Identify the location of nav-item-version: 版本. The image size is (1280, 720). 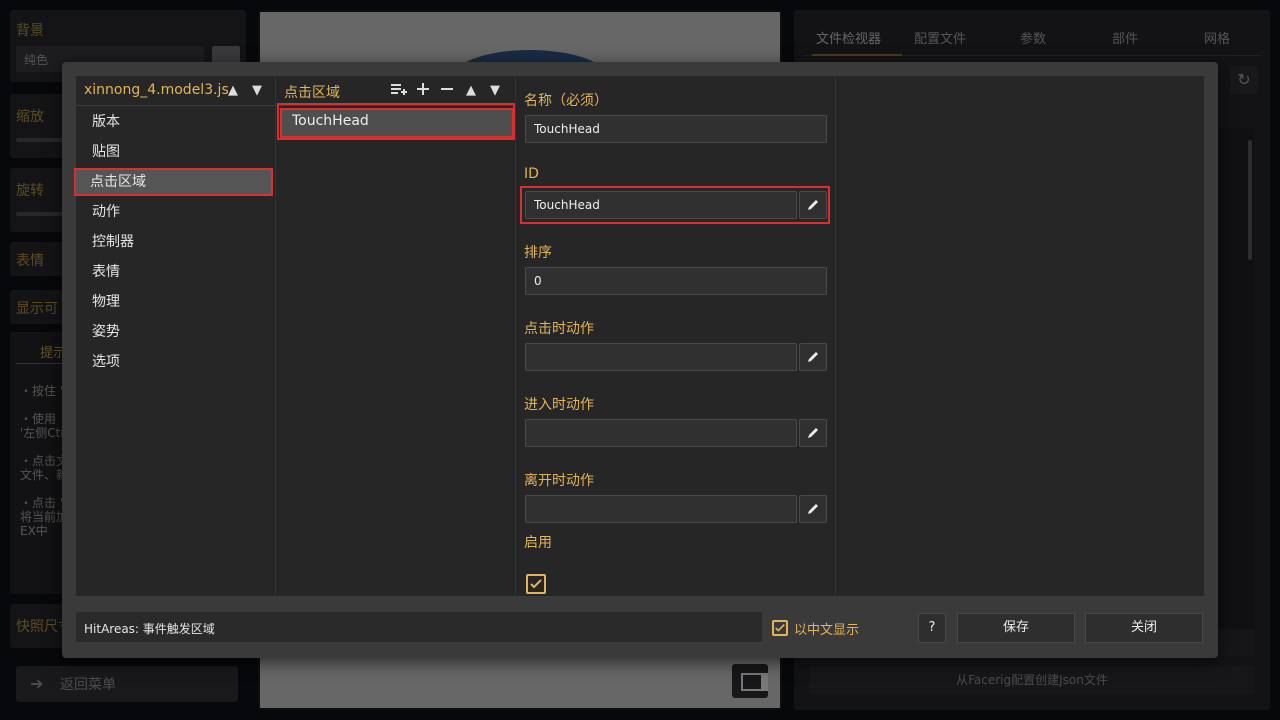
(175, 122).